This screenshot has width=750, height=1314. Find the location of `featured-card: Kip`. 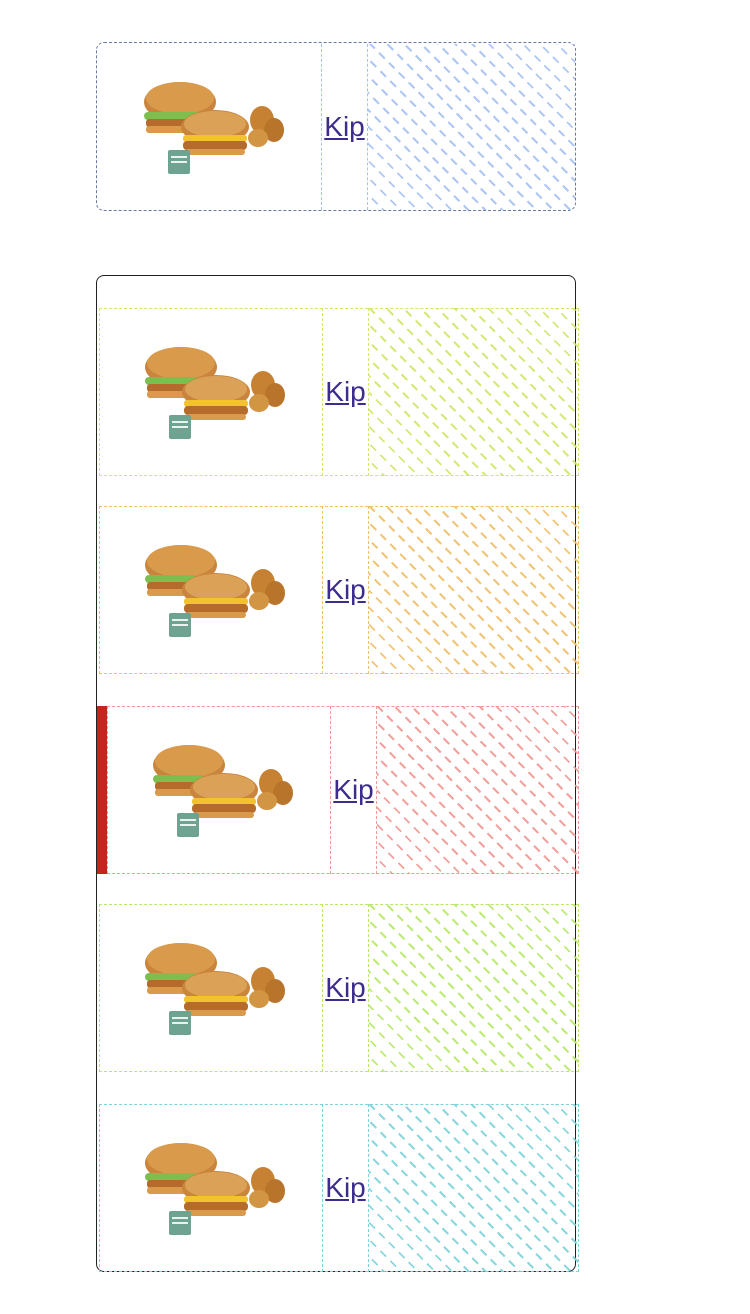

featured-card: Kip is located at coordinates (336, 126).